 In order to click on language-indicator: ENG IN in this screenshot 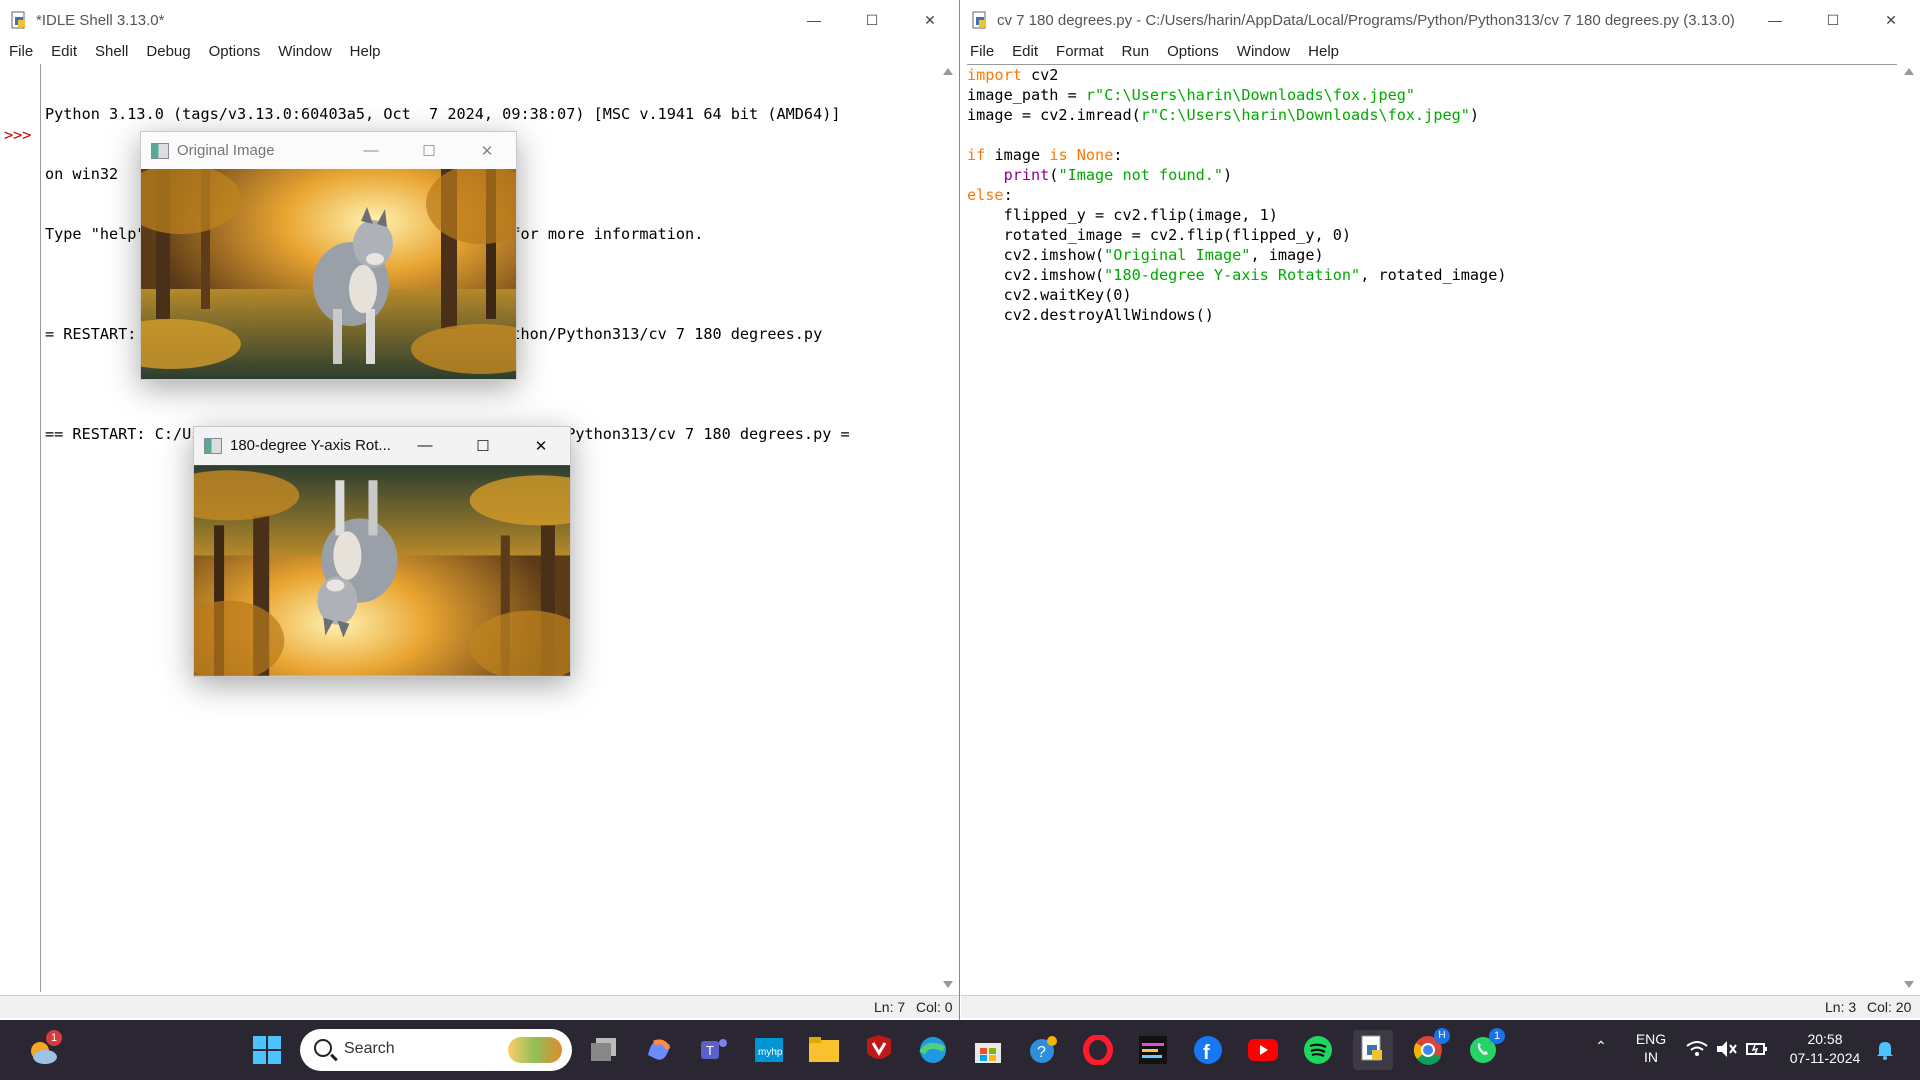, I will do `click(1651, 1048)`.